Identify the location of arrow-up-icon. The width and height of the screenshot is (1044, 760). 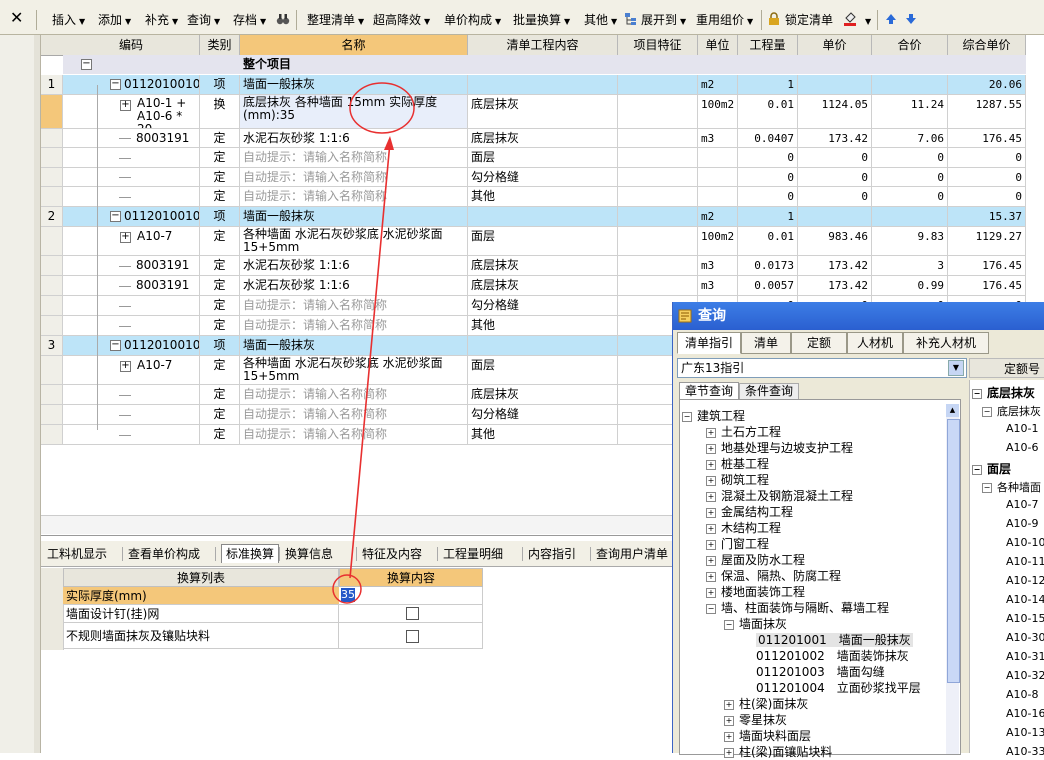
(891, 19).